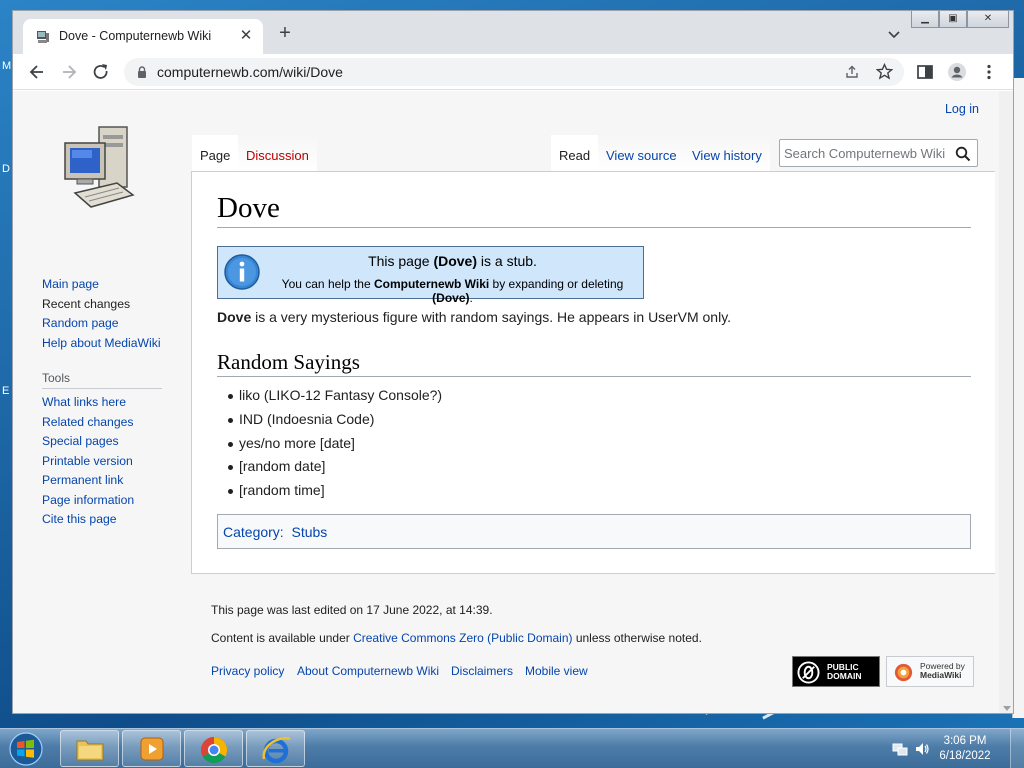 This screenshot has width=1024, height=768. I want to click on search-input, so click(868, 153).